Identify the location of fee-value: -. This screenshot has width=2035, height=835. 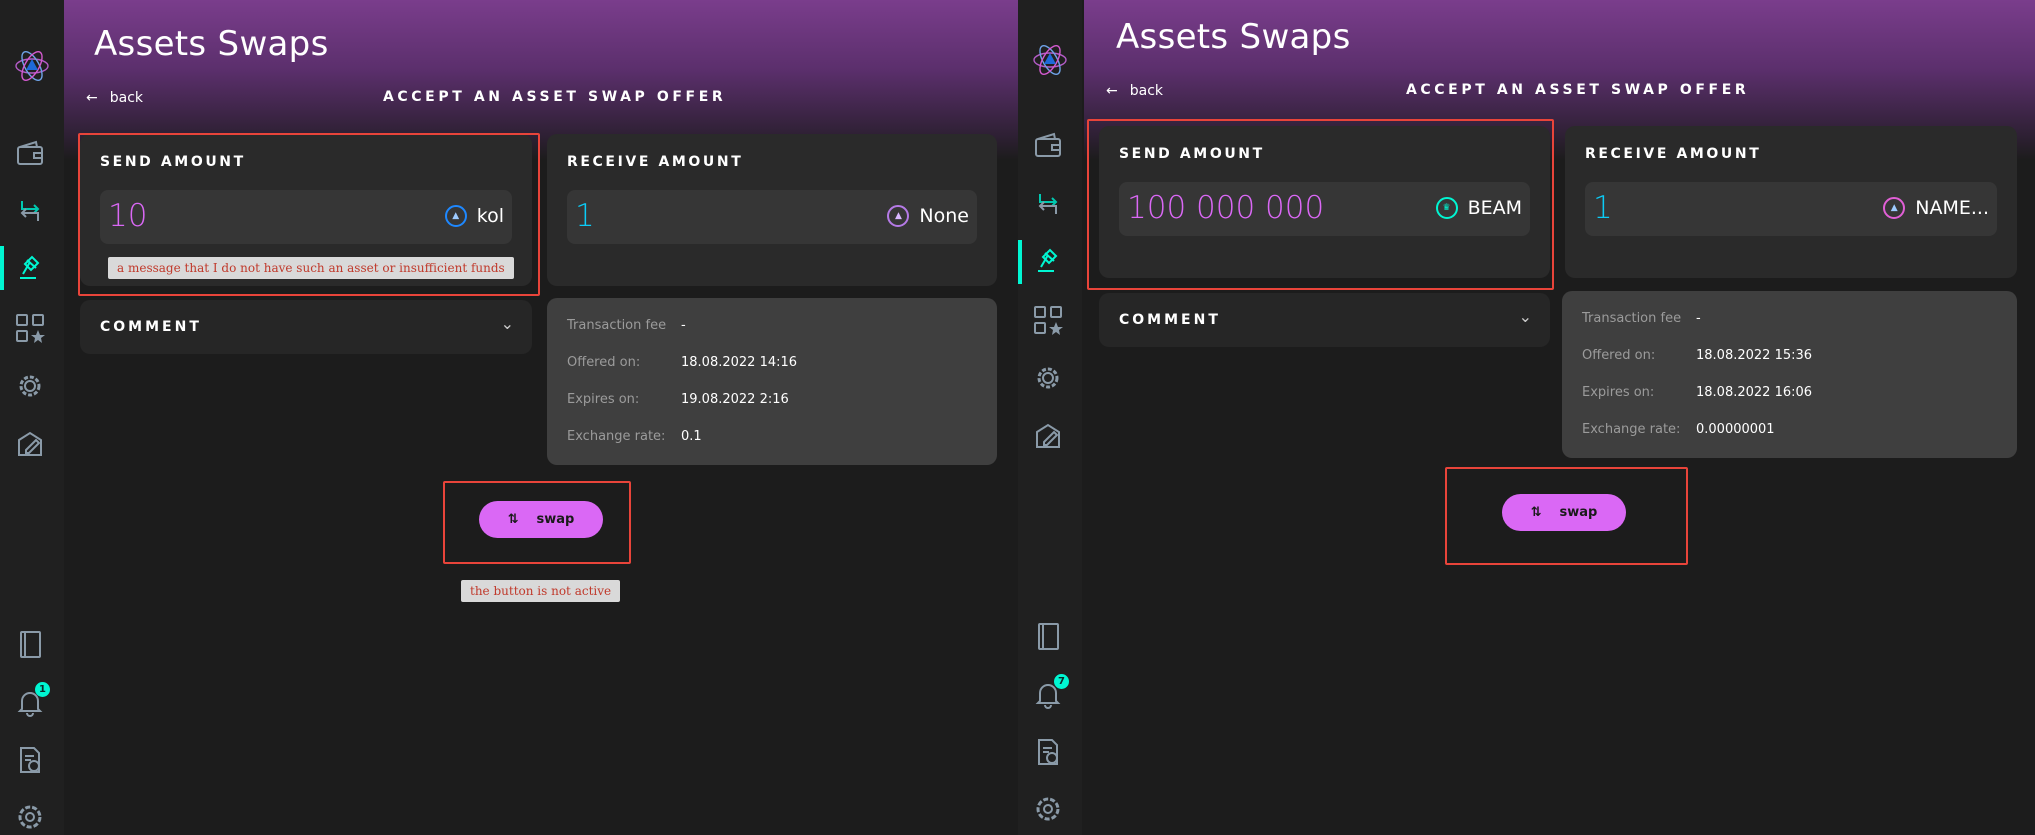
(1698, 318).